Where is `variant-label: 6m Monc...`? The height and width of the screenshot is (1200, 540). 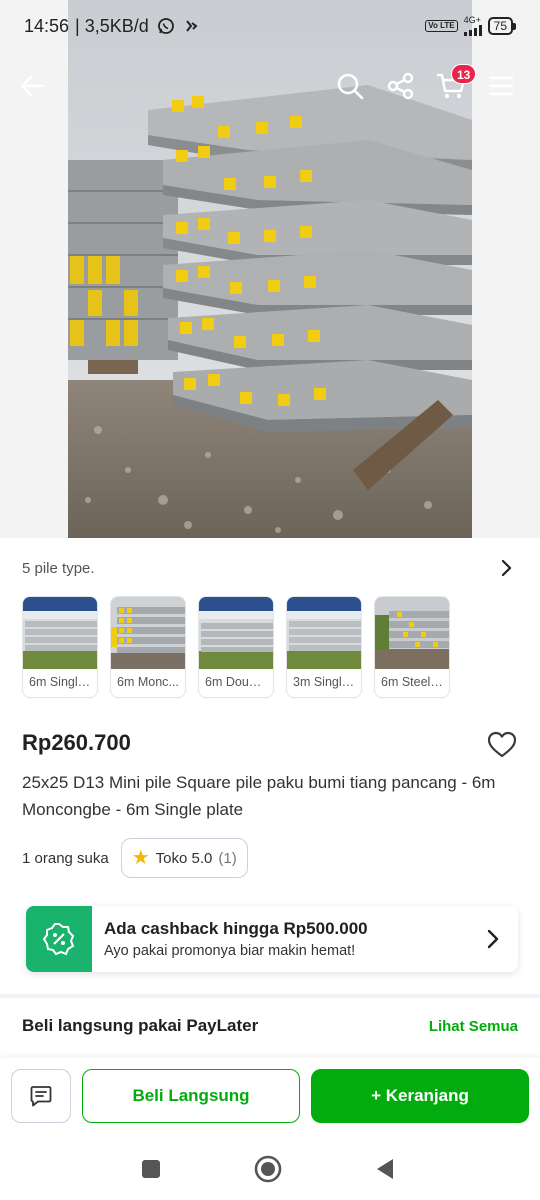 variant-label: 6m Monc... is located at coordinates (148, 682).